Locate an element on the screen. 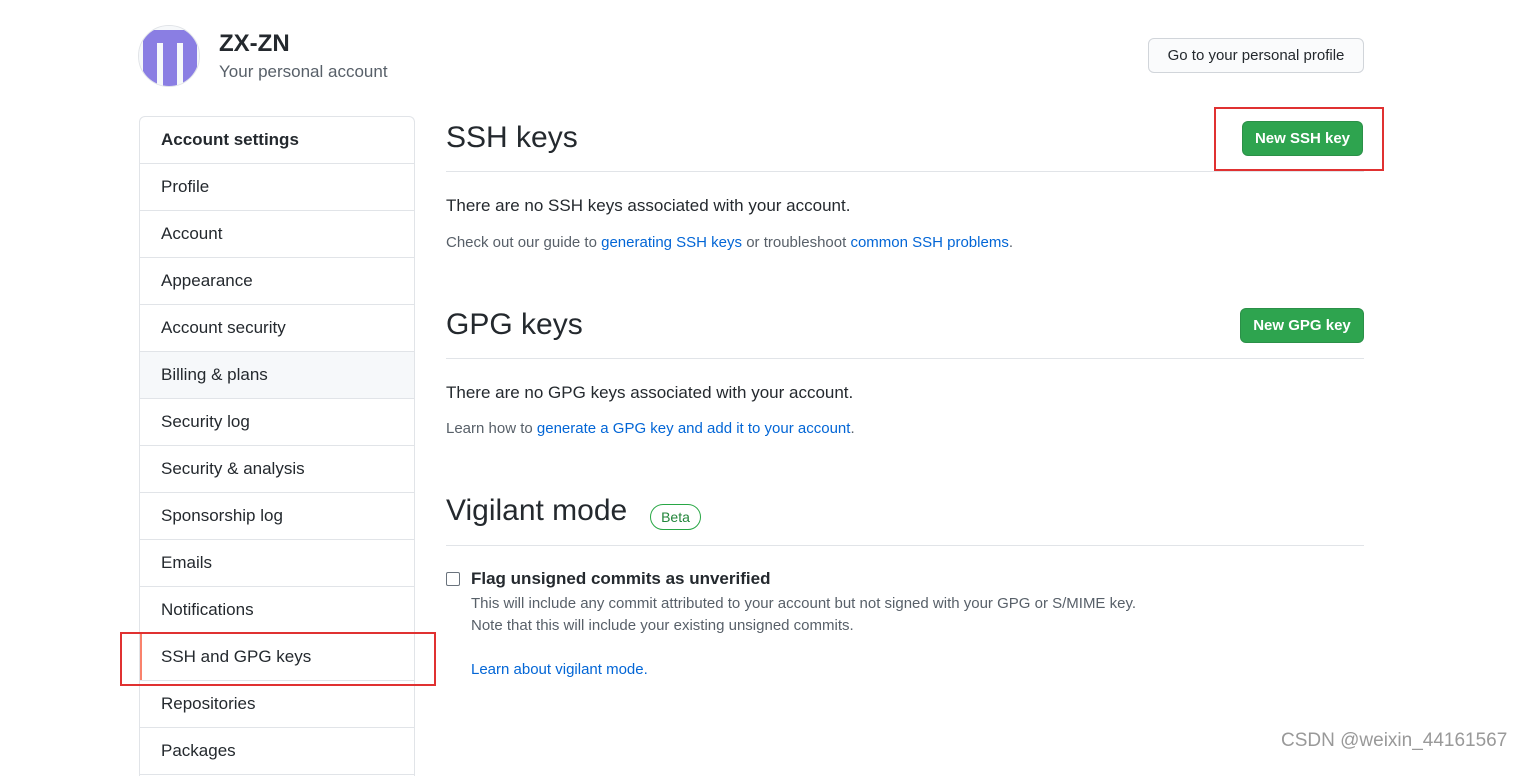 Image resolution: width=1522 pixels, height=776 pixels. new-ssh-key-button: New SSH key is located at coordinates (1302, 138).